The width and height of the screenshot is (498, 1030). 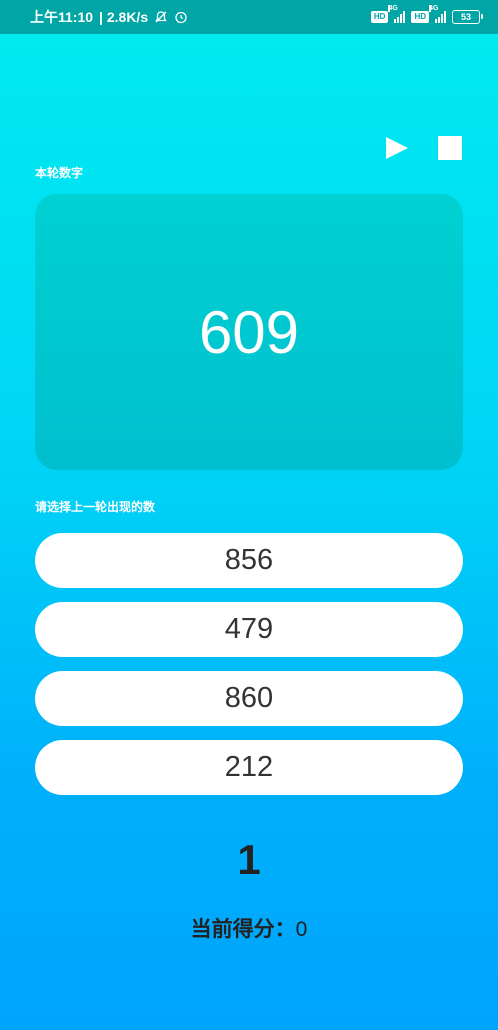 What do you see at coordinates (124, 17) in the screenshot?
I see `status-speed: | 2.8K/s` at bounding box center [124, 17].